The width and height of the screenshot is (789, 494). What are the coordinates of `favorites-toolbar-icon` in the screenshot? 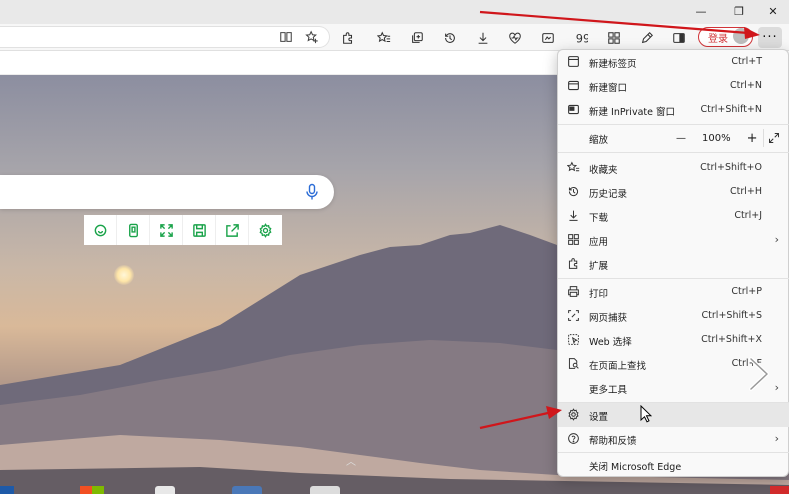 It's located at (384, 38).